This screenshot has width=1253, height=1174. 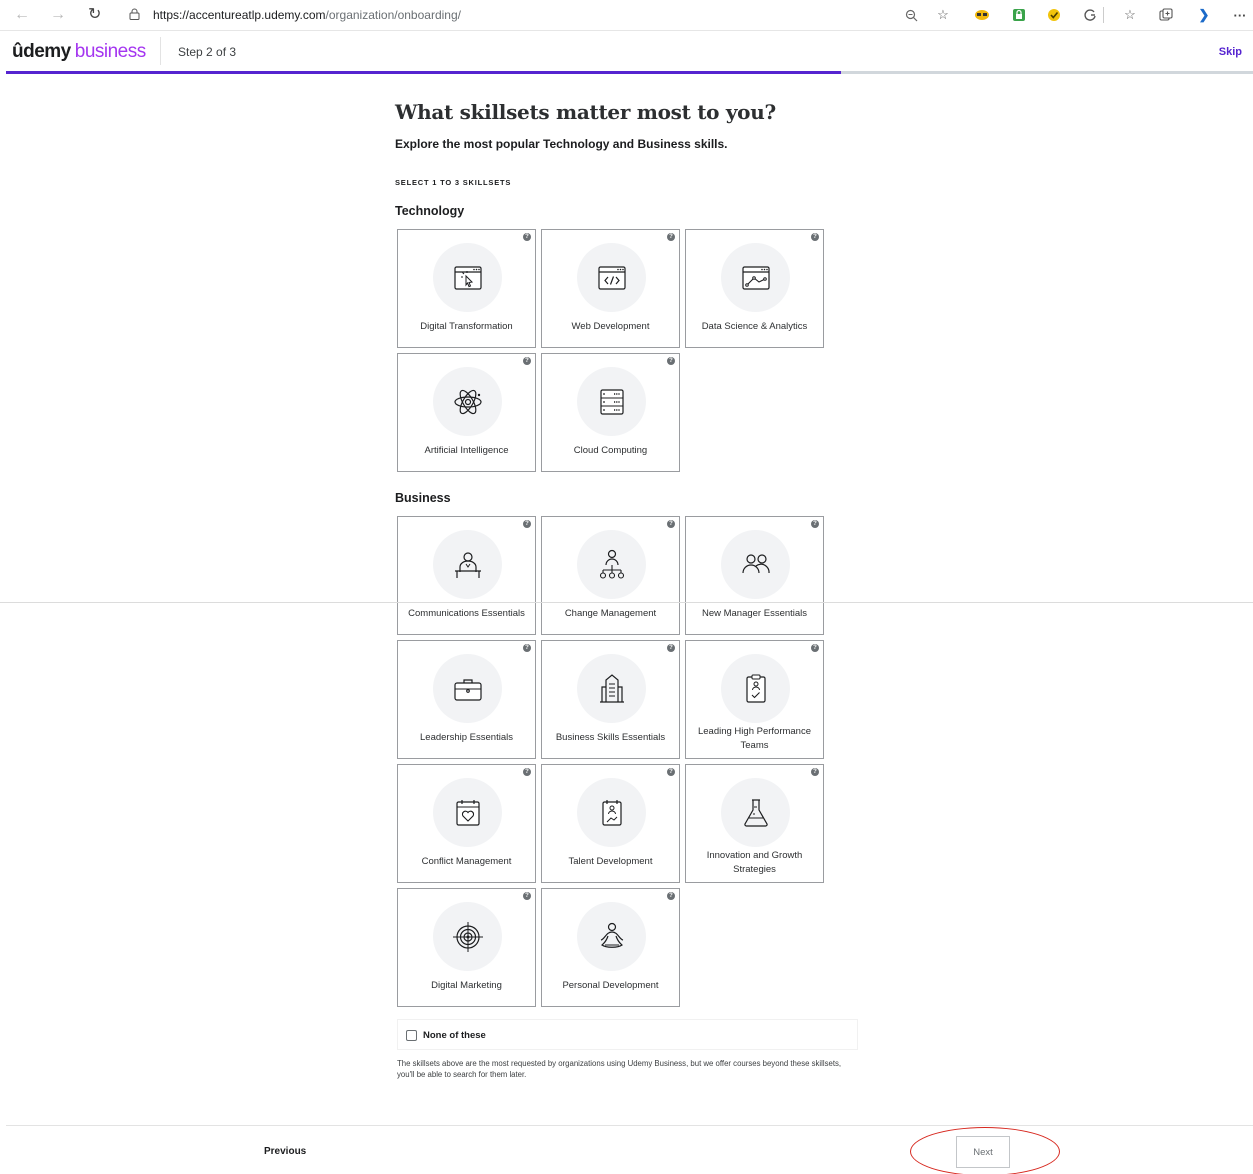 What do you see at coordinates (466, 450) in the screenshot?
I see `skill-card-label: Artificial Intelligence` at bounding box center [466, 450].